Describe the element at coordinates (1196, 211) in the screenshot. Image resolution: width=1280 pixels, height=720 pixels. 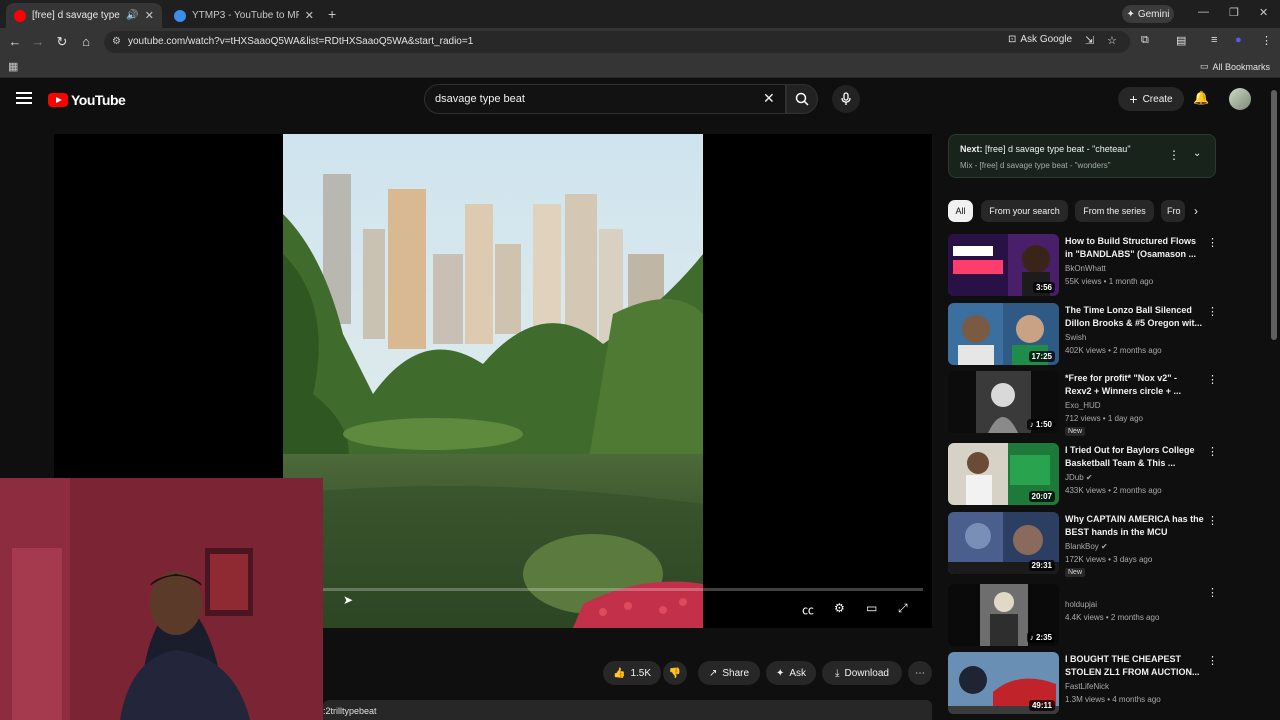
I see `chevron-right-icon: ›` at that location.